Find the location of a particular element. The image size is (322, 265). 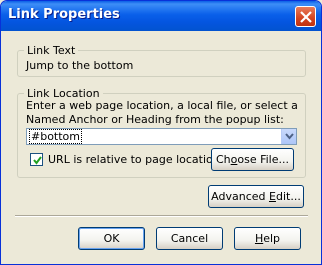

link-text-value: Jump to the bottom is located at coordinates (80, 65).